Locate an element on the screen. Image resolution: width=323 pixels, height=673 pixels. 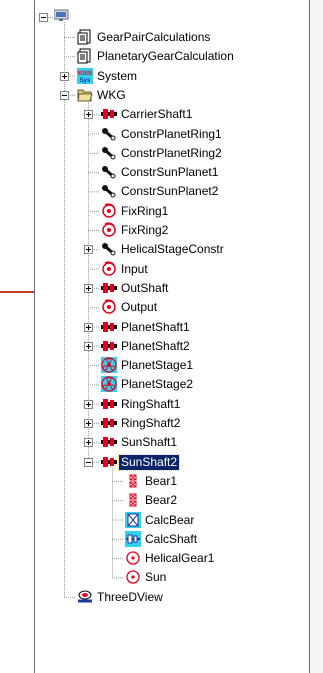
tree-node-wkg: WKG is located at coordinates (150, 95).